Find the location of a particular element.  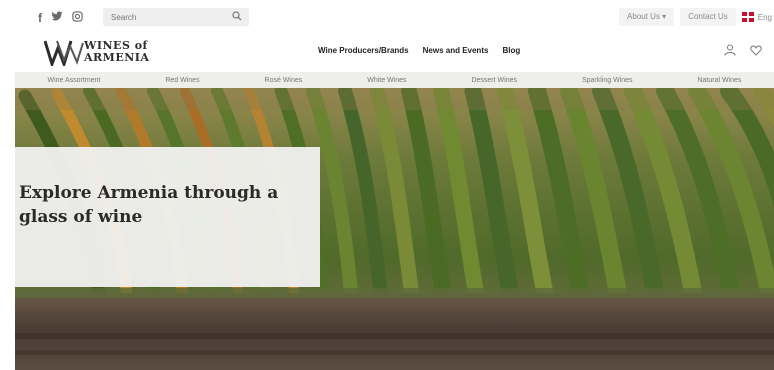

language-switcher: Eng is located at coordinates (757, 17).